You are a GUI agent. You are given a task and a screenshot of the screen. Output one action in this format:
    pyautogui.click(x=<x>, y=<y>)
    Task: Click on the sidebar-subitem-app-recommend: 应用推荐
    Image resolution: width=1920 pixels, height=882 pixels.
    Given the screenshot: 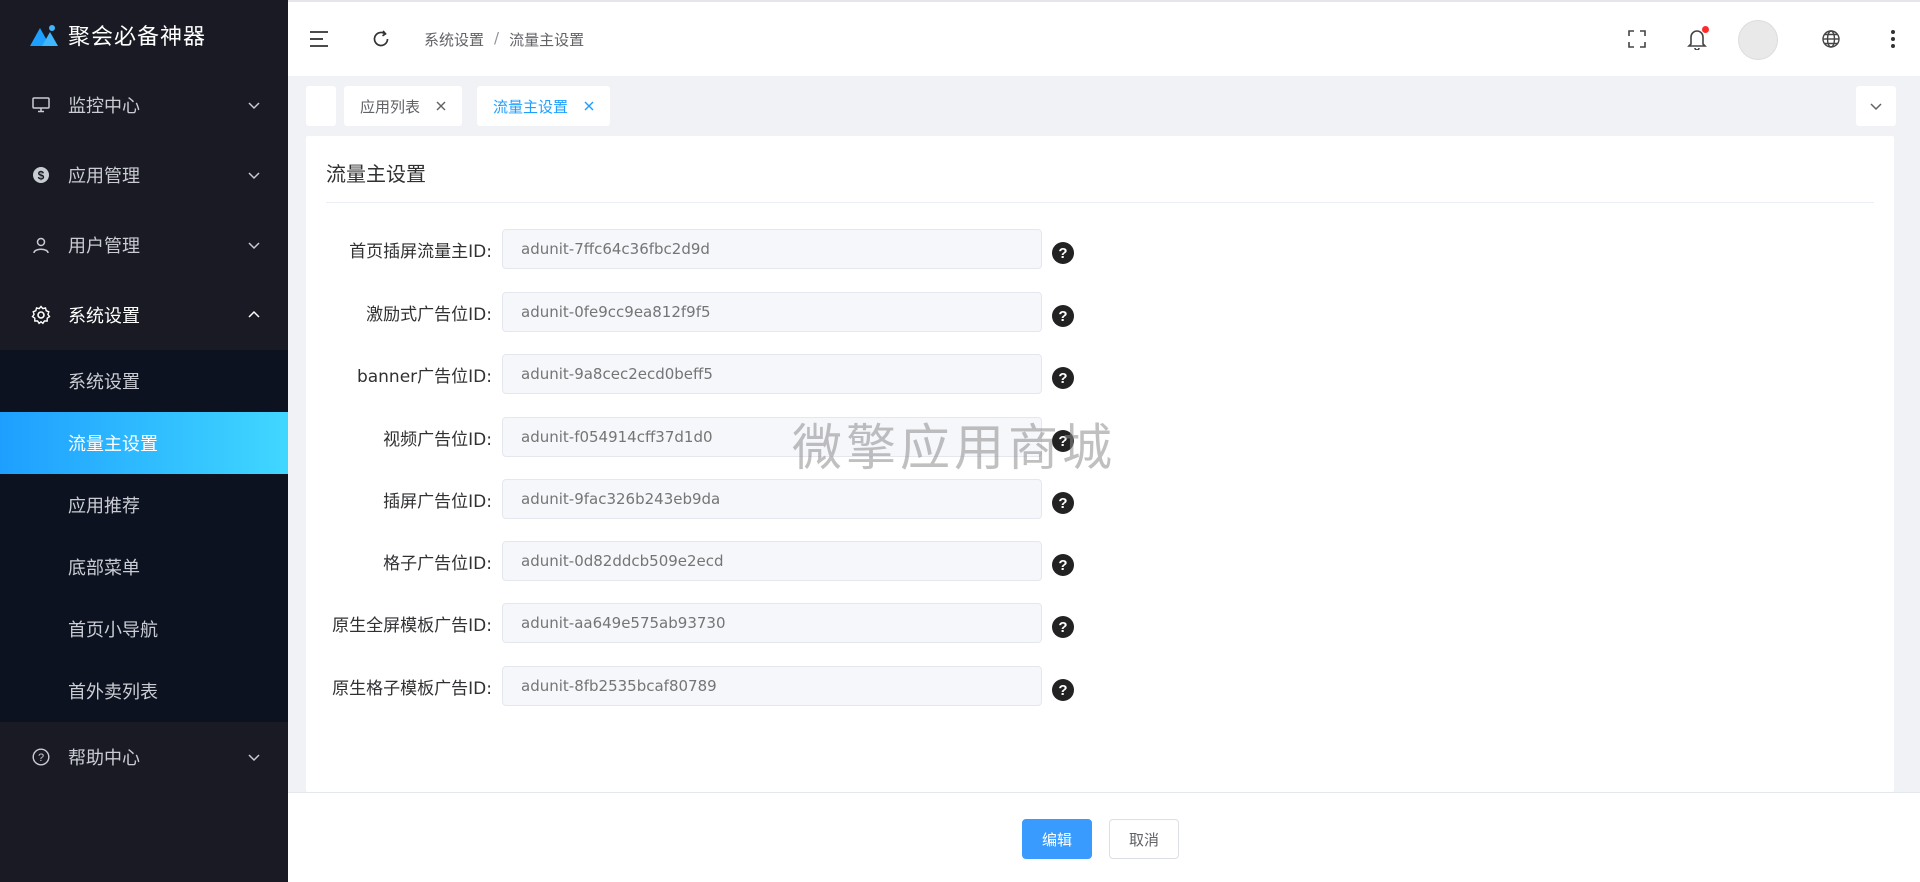 What is the action you would take?
    pyautogui.click(x=144, y=505)
    